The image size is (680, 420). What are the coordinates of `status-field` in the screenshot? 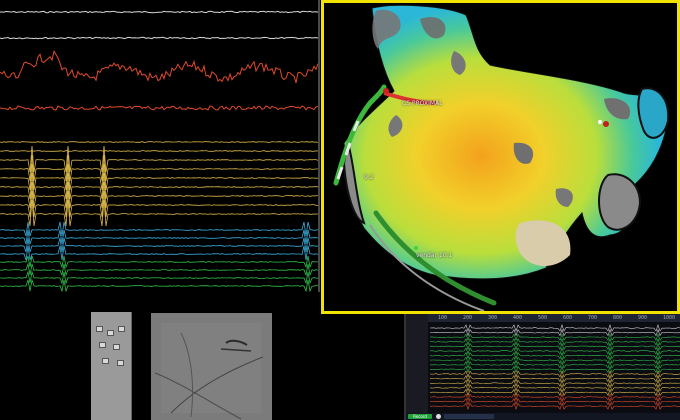 It's located at (469, 416).